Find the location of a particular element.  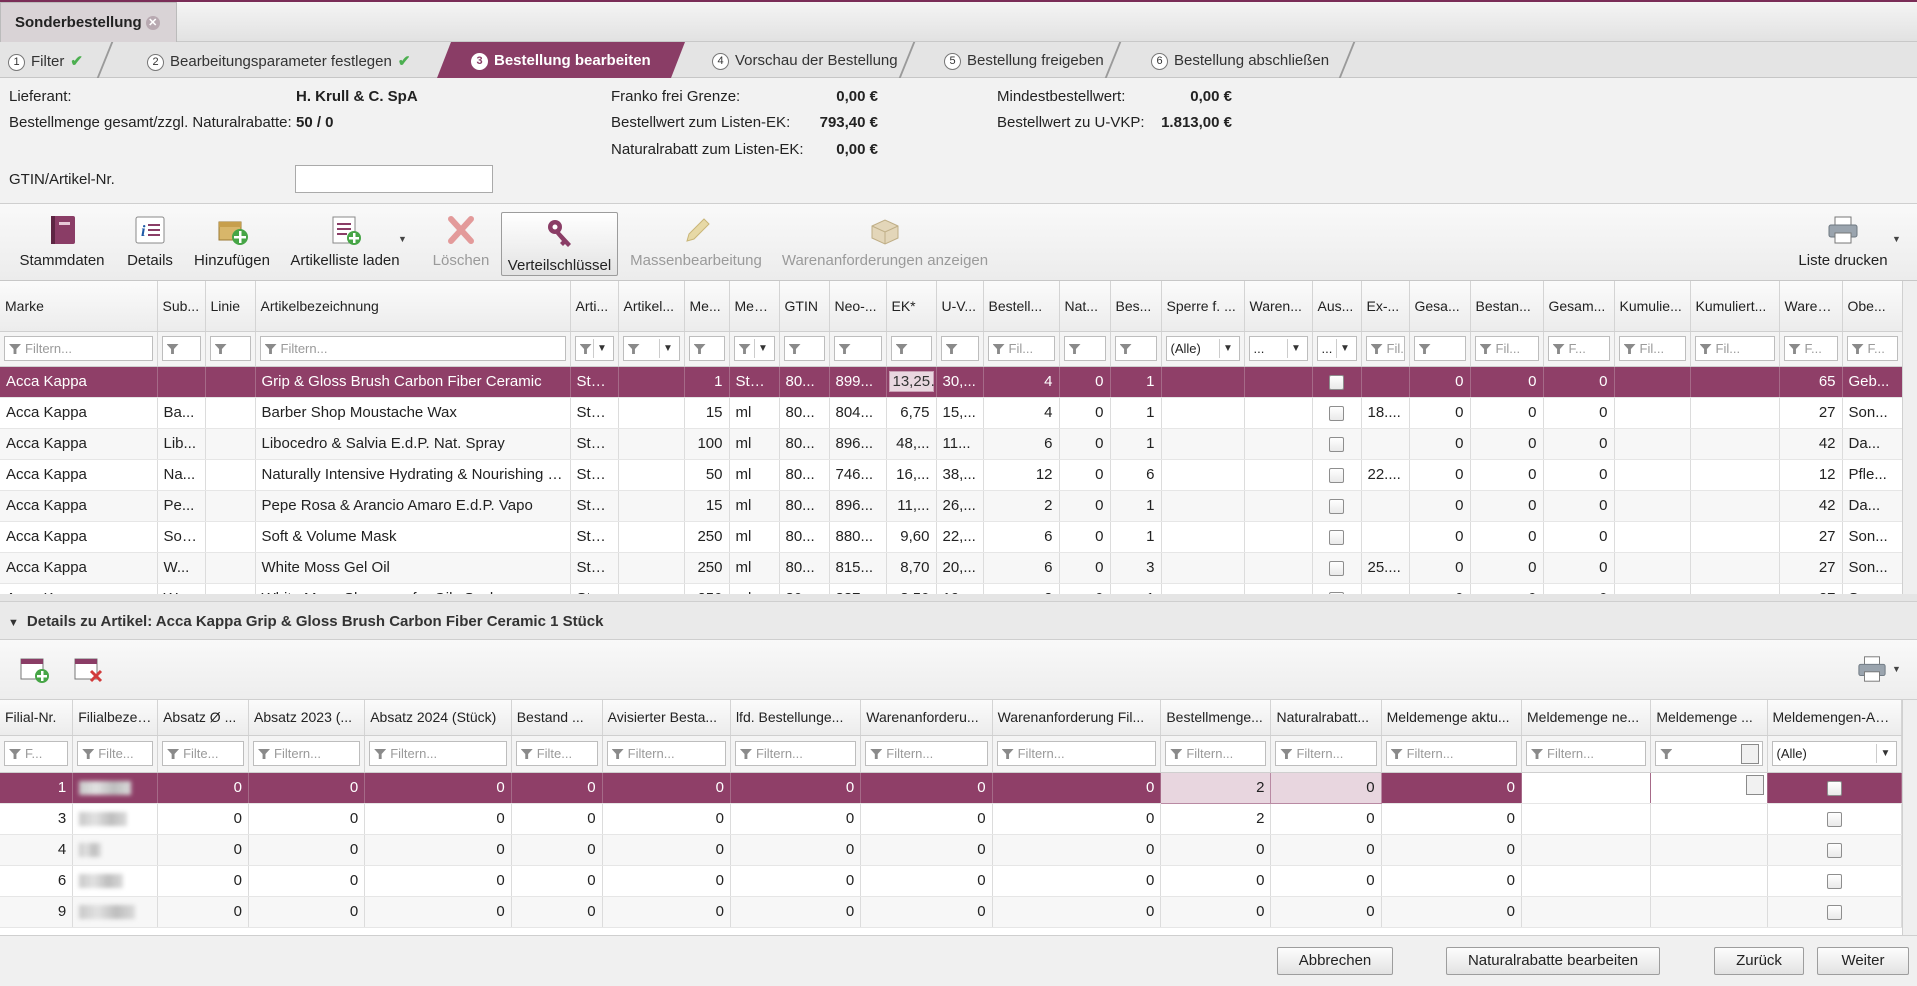

table-cell: Soft & Volume Mask is located at coordinates (413, 537).